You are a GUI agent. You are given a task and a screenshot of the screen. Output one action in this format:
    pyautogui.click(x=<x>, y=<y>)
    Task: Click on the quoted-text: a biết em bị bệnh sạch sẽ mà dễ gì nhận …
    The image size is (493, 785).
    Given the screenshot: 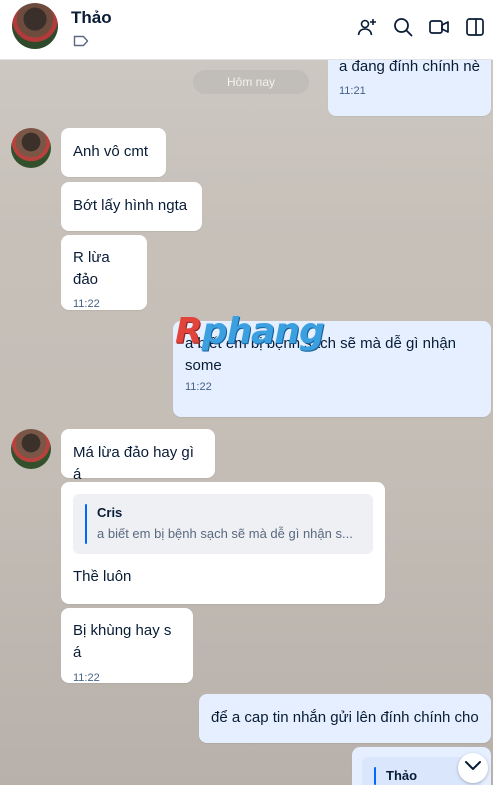 What is the action you would take?
    pyautogui.click(x=225, y=533)
    